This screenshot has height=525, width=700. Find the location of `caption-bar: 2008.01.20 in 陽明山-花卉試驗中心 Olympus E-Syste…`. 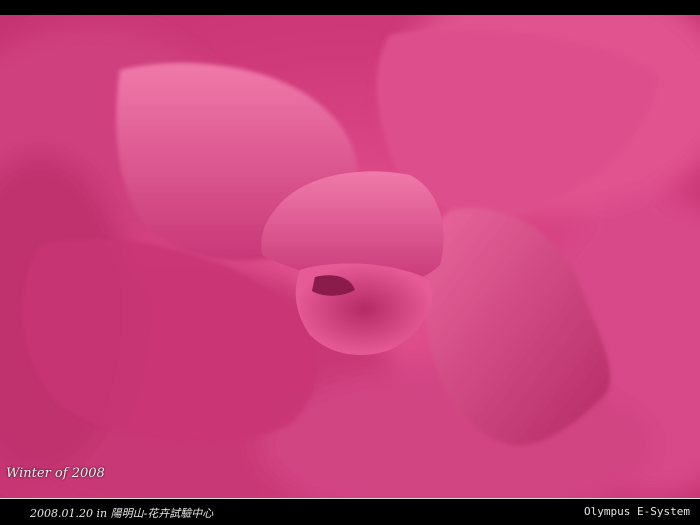

caption-bar: 2008.01.20 in 陽明山-花卉試驗中心 Olympus E-Syste… is located at coordinates (350, 512).